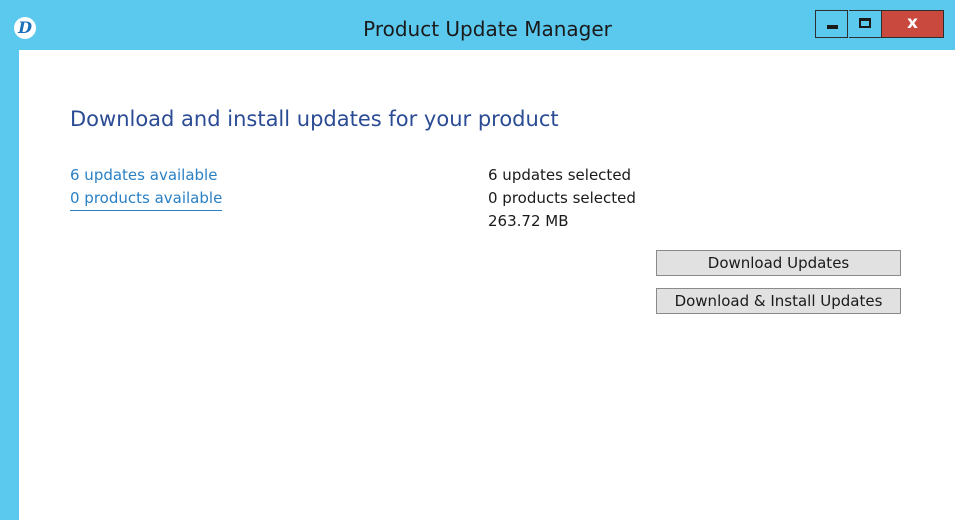  I want to click on maximize-icon, so click(865, 23).